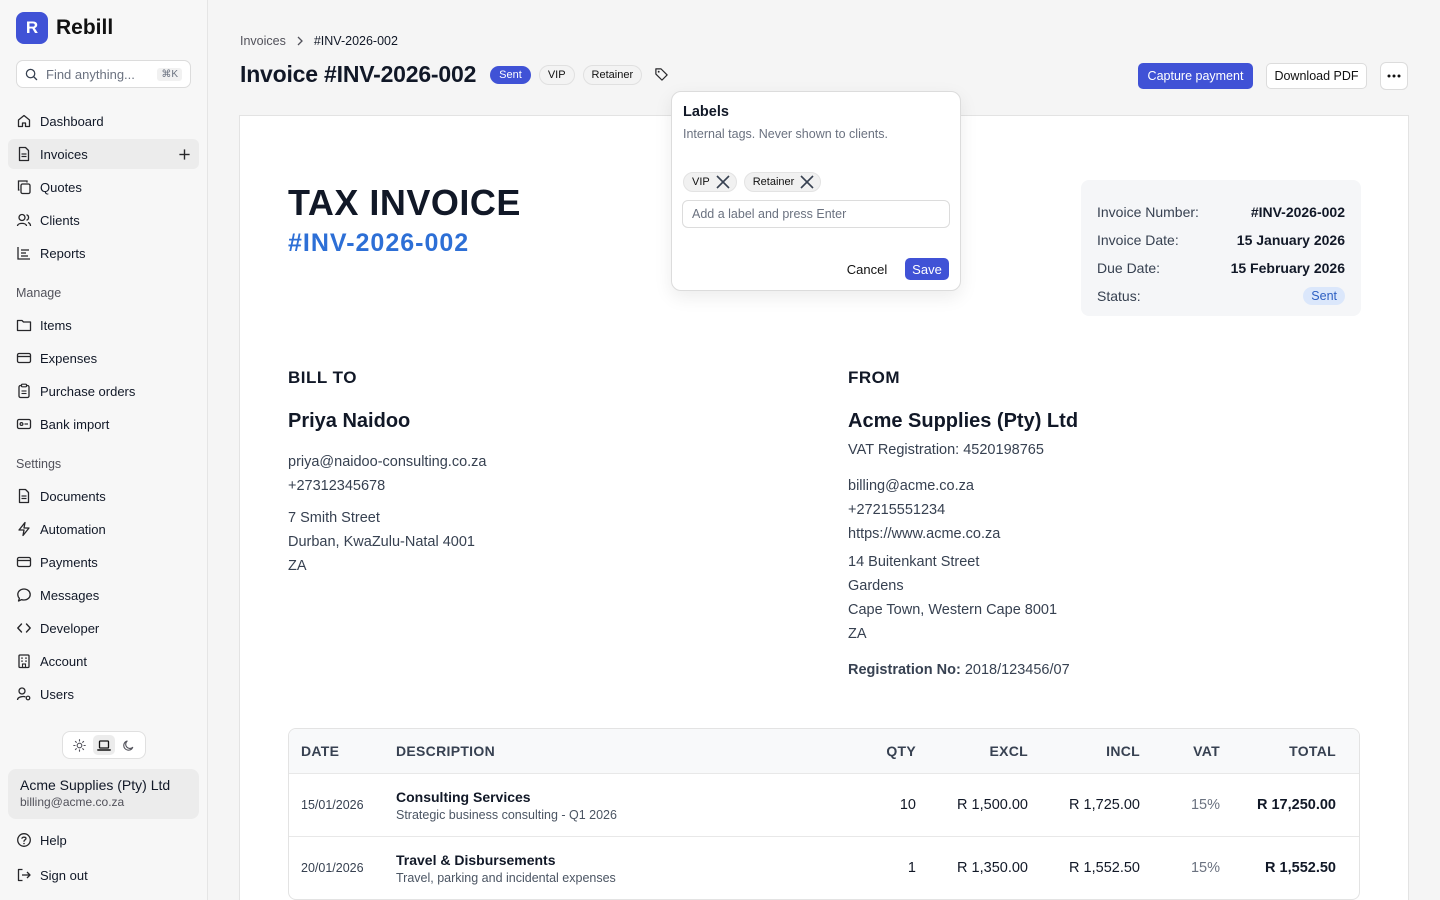 The image size is (1440, 900). Describe the element at coordinates (1221, 296) in the screenshot. I see `meta-status: Status: Sent` at that location.